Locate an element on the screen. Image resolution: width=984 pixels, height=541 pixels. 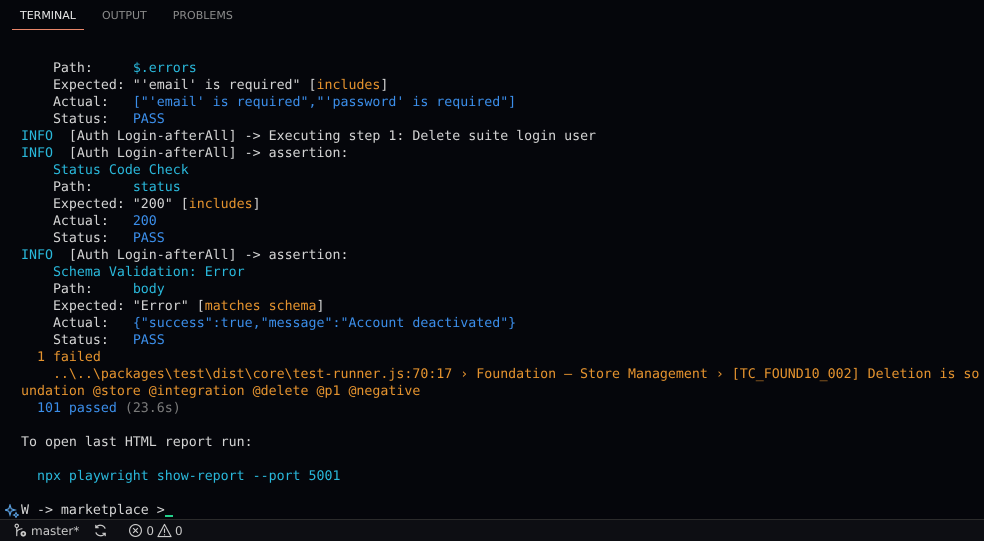
terminal-text: npx playwright show-report --port 5001 is located at coordinates (188, 476).